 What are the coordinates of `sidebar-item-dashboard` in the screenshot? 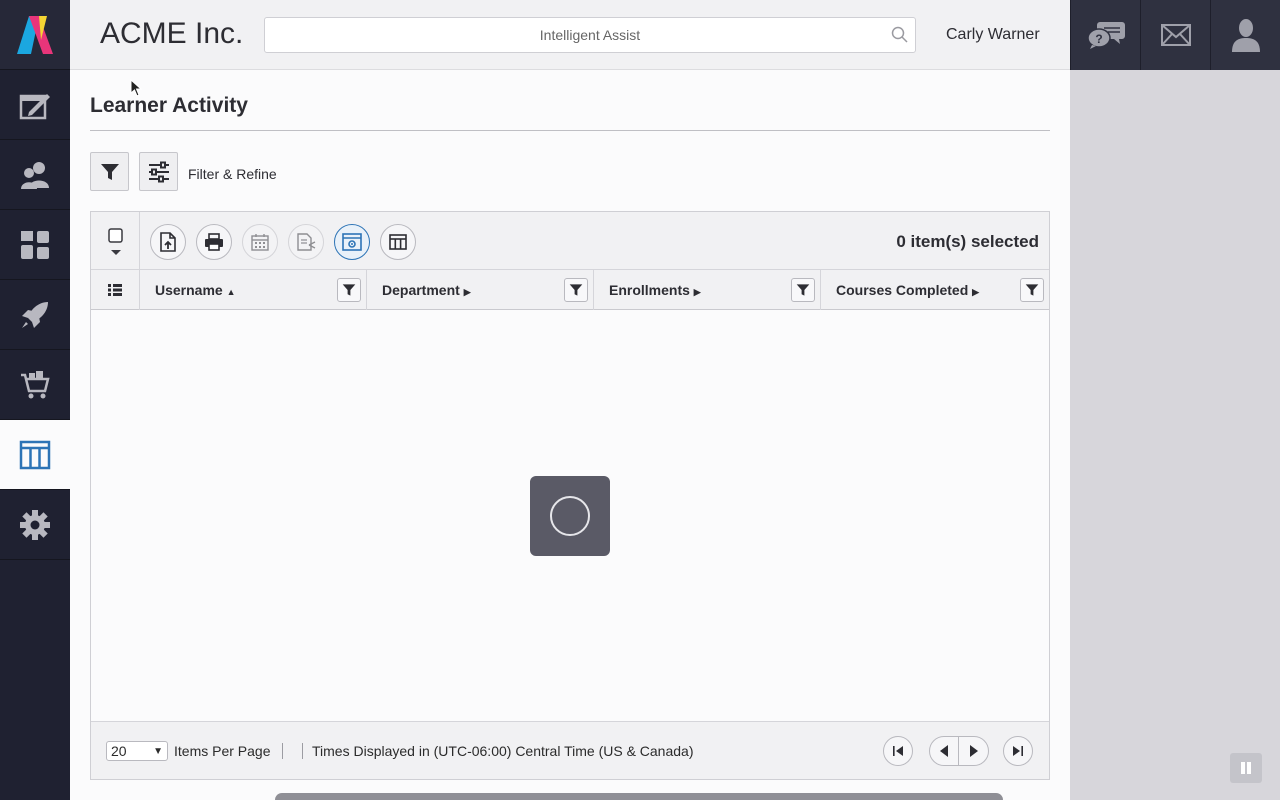 It's located at (35, 245).